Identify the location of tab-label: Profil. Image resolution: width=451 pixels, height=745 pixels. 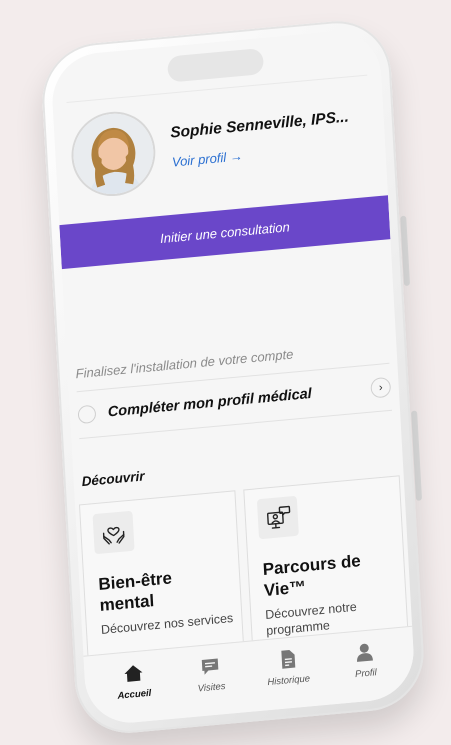
(366, 674).